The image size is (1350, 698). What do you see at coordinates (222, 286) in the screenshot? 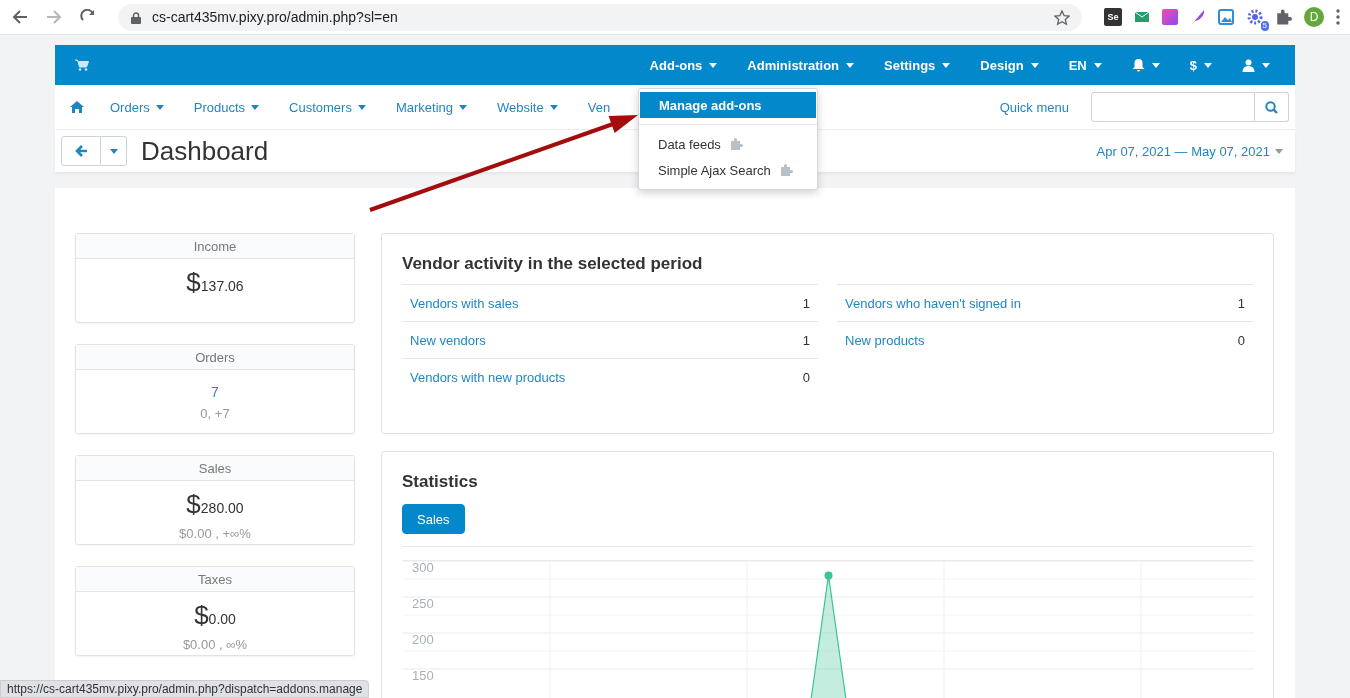
I see `stat-value: 137.06` at bounding box center [222, 286].